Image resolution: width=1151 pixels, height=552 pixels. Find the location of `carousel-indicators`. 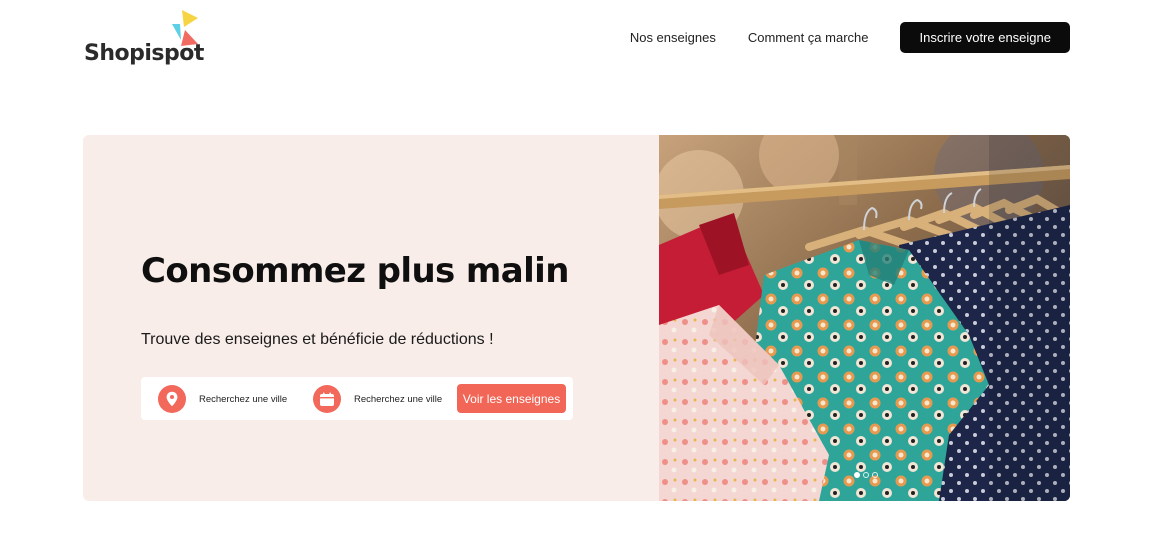

carousel-indicators is located at coordinates (866, 475).